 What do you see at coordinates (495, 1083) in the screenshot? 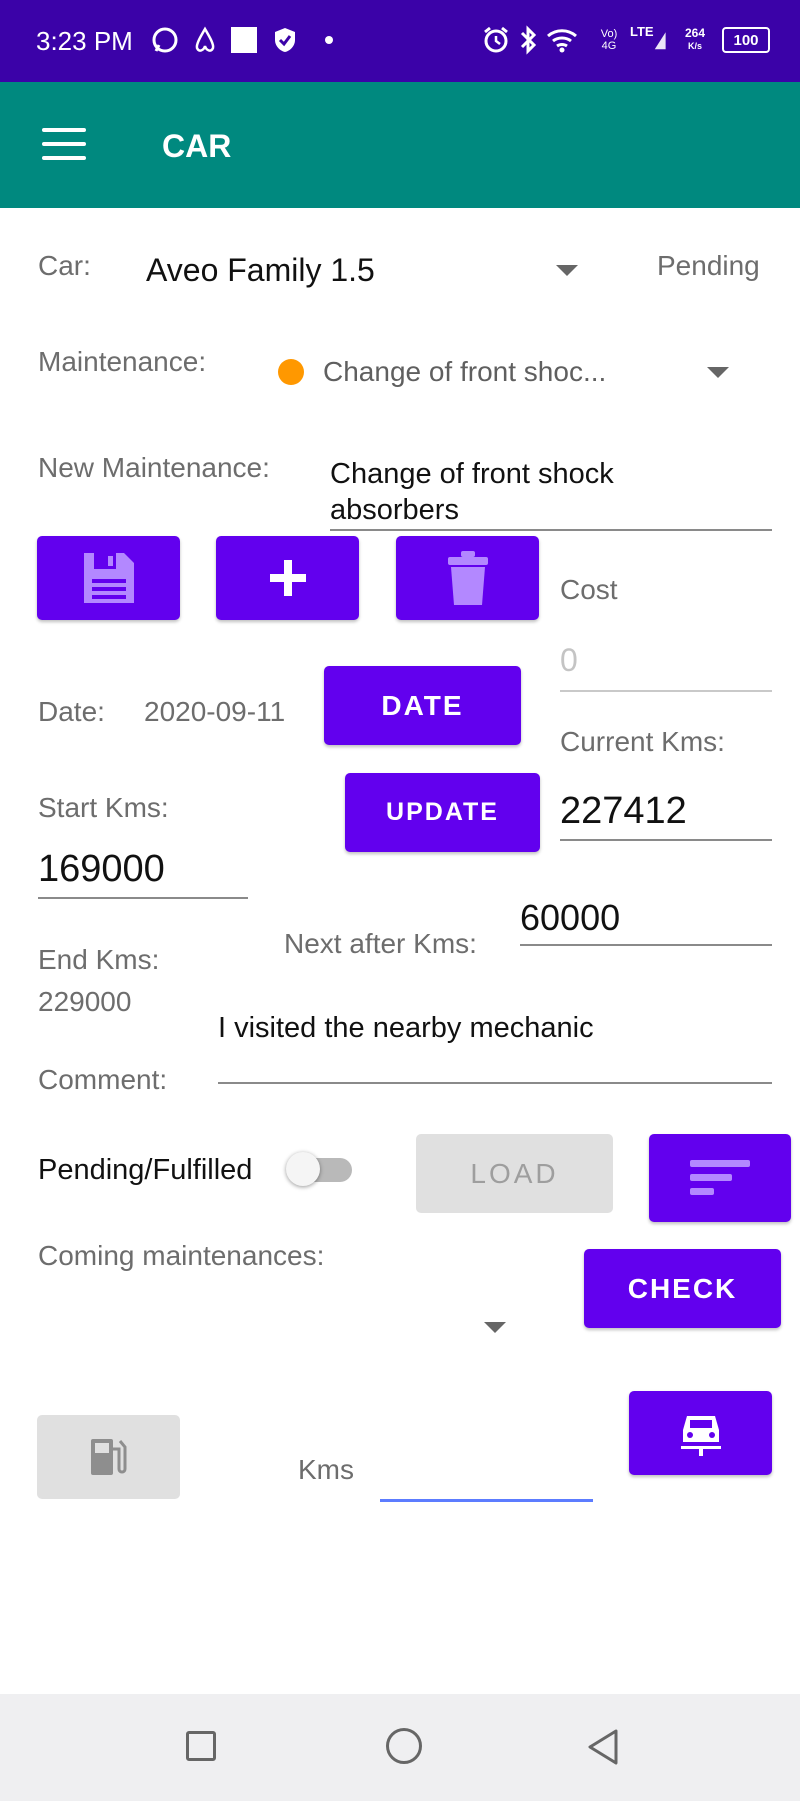
I see `comment-underline` at bounding box center [495, 1083].